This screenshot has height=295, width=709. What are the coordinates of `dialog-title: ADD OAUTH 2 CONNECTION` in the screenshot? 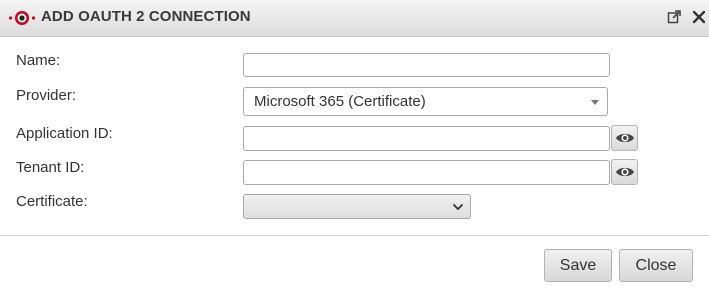 It's located at (146, 16).